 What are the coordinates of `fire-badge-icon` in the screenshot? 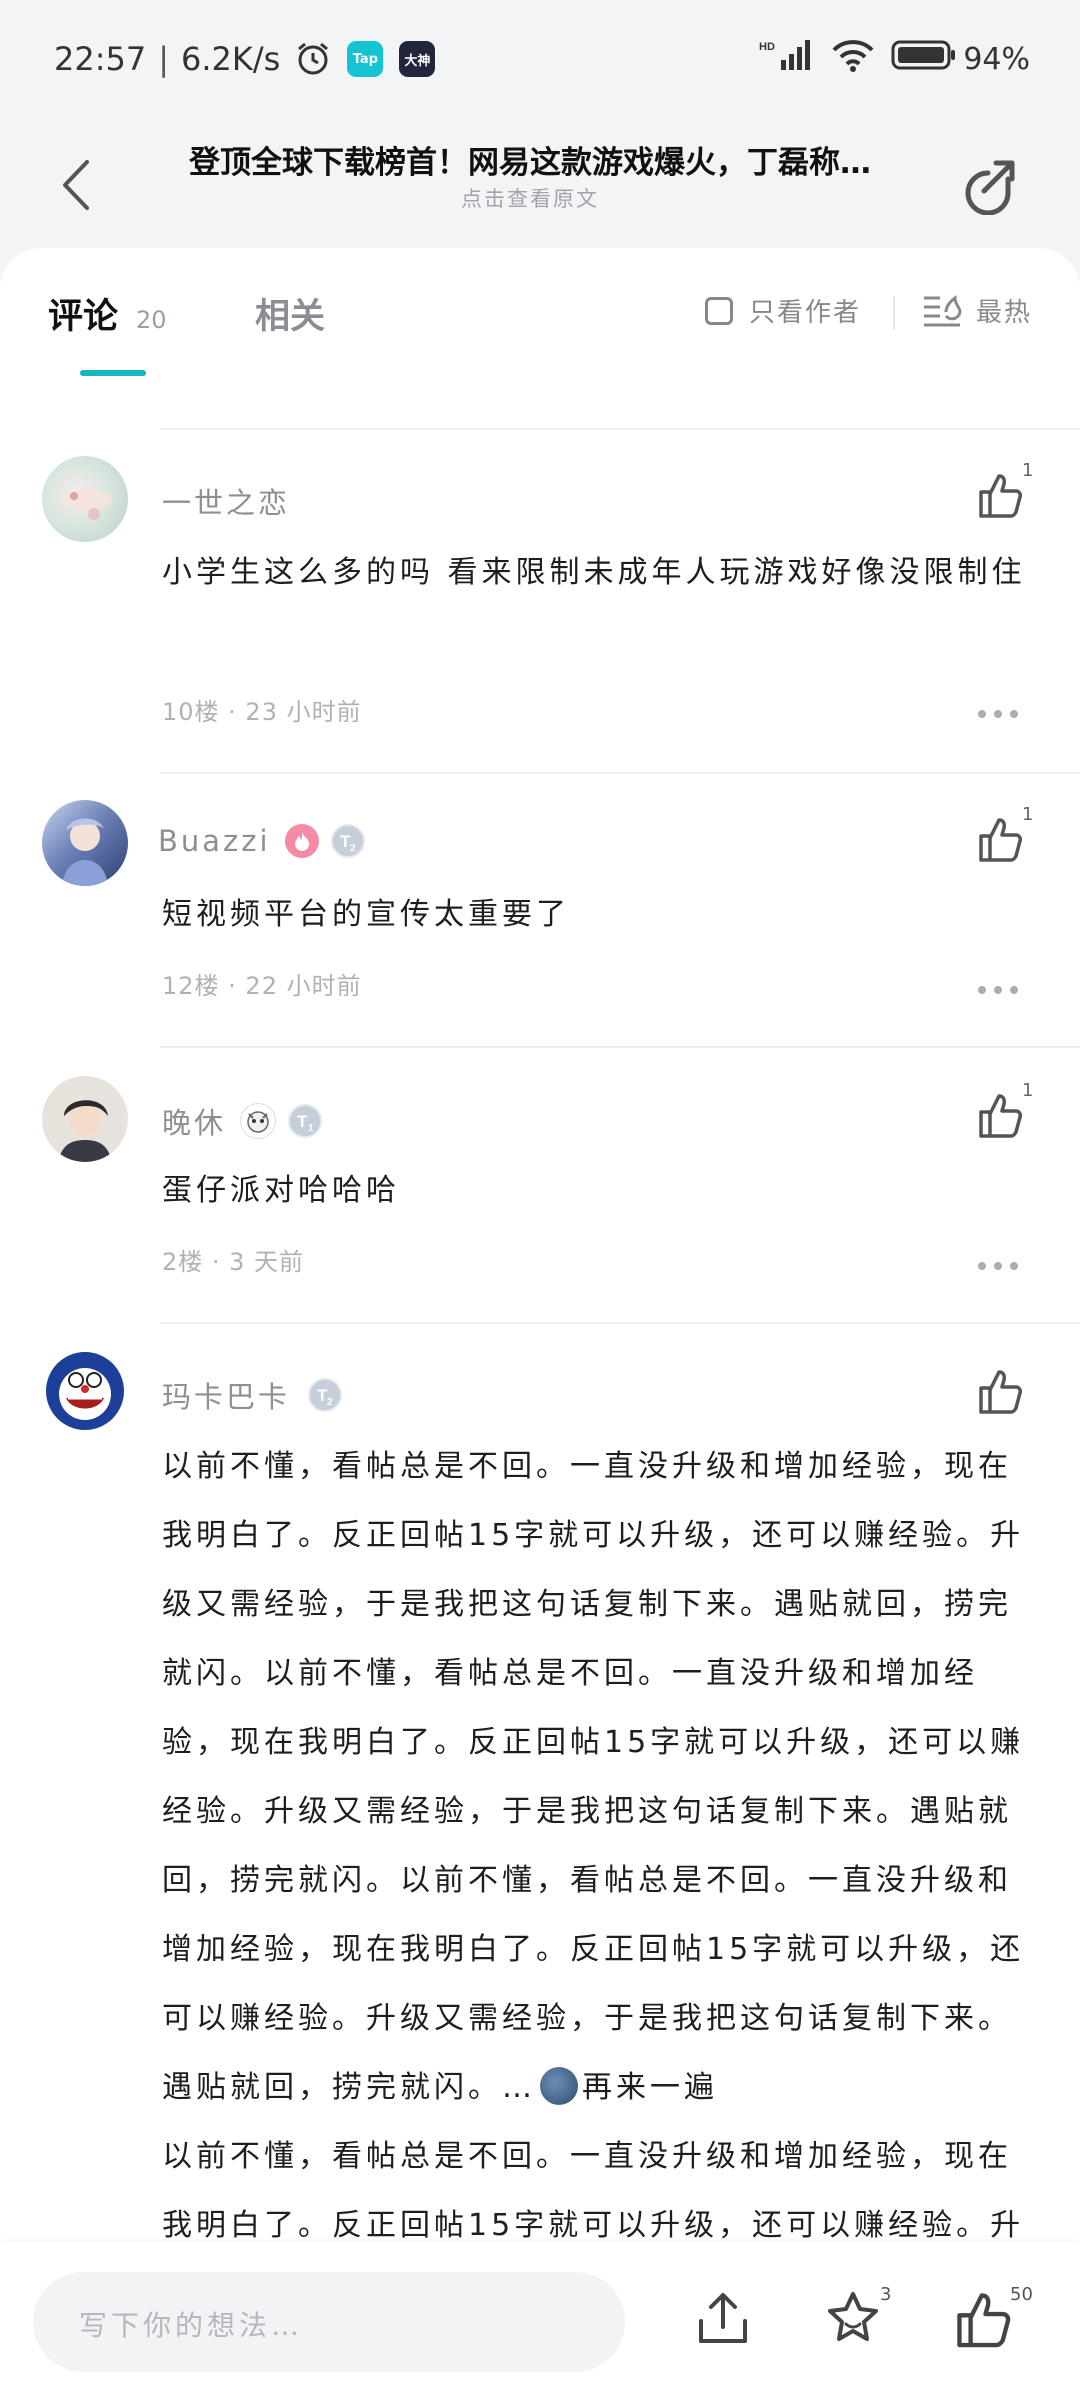 It's located at (301, 841).